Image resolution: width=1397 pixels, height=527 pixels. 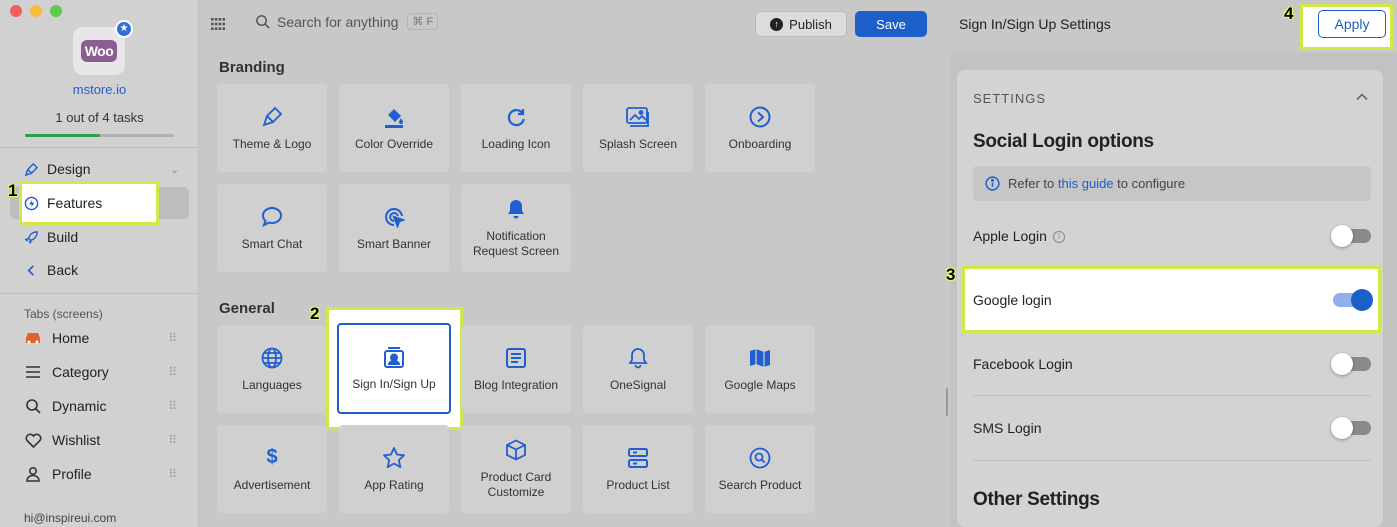 What do you see at coordinates (516, 469) in the screenshot?
I see `tile-product-card-customize: Product Card Customize` at bounding box center [516, 469].